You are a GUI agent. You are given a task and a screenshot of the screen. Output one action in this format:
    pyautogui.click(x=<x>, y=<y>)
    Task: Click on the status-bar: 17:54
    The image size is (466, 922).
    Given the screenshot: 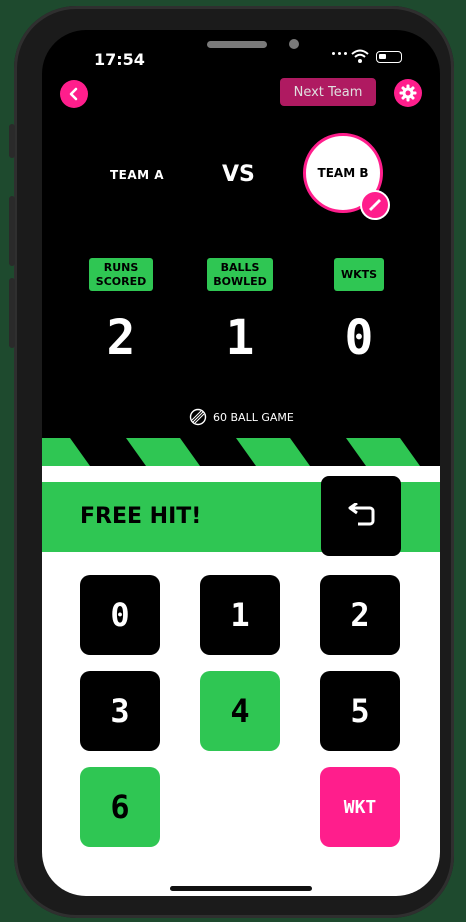 What is the action you would take?
    pyautogui.click(x=241, y=58)
    